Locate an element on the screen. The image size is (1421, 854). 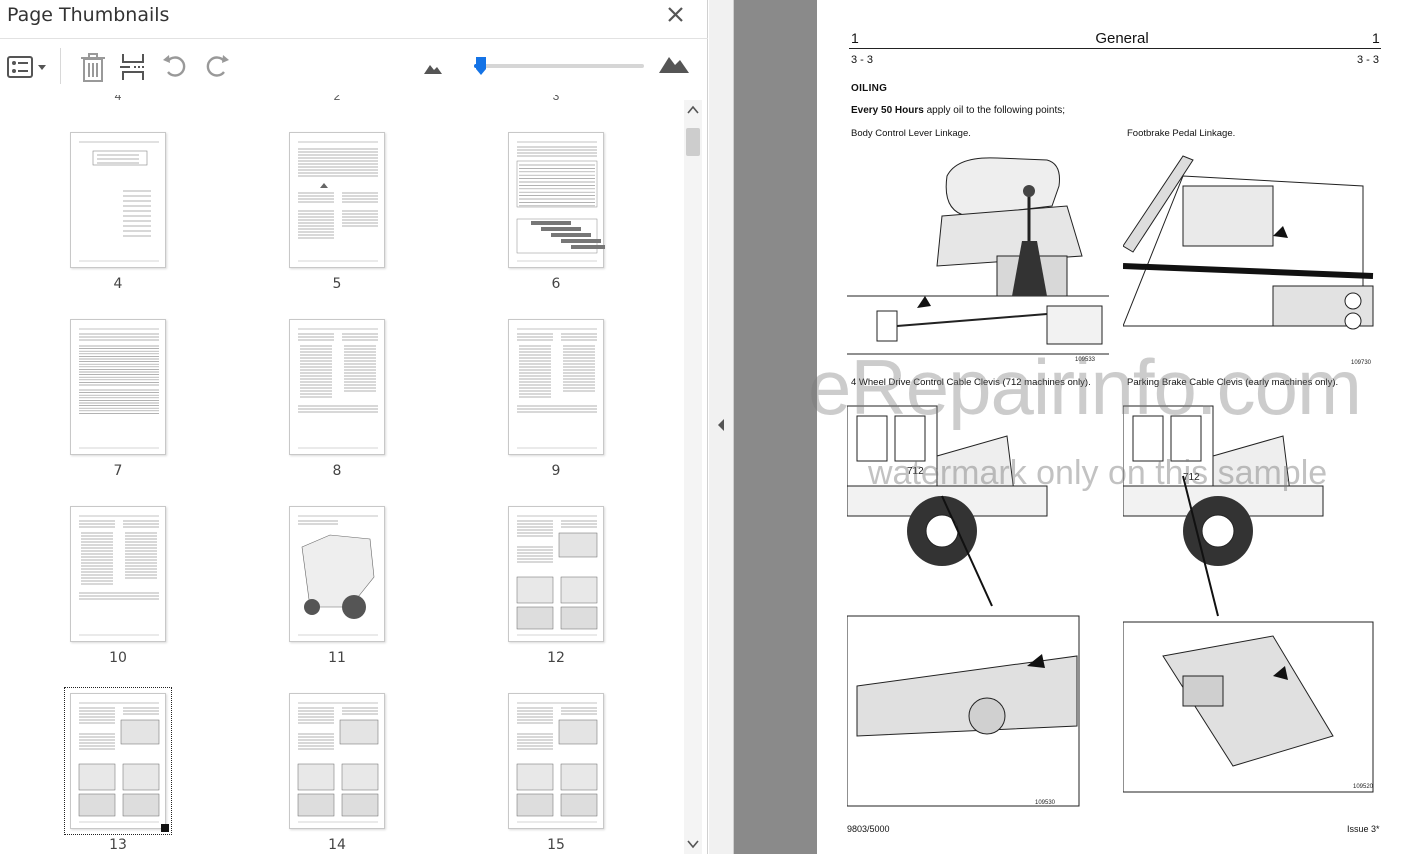
insert-page-button is located at coordinates (133, 67).